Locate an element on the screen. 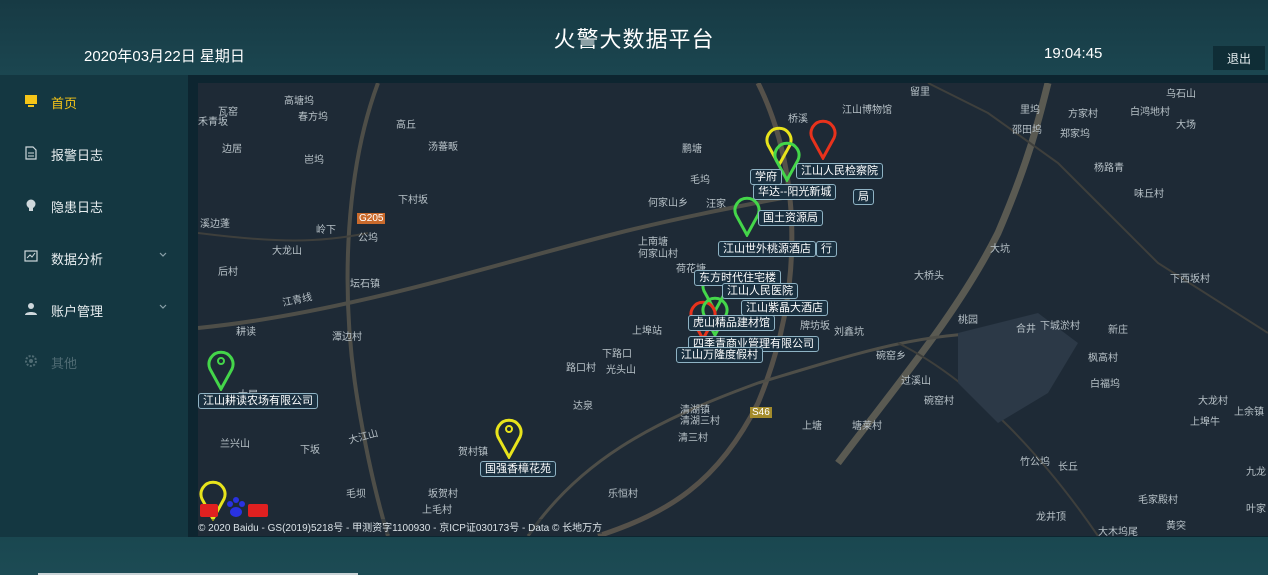 This screenshot has width=1268, height=575. map-place-label: 汤蕃畈 is located at coordinates (443, 147).